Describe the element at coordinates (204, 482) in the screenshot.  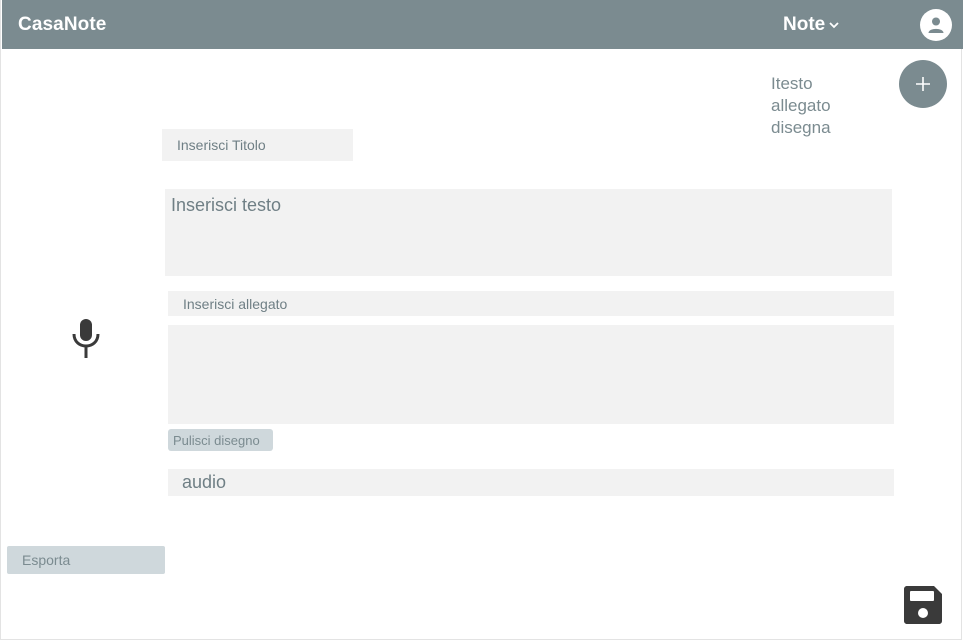
I see `audio-label: audio` at that location.